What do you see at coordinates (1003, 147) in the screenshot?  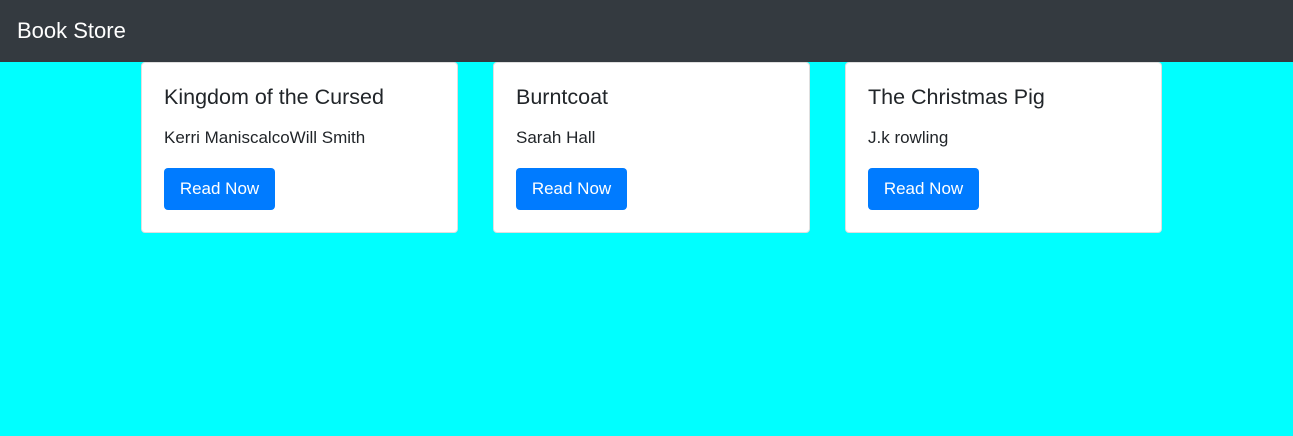 I see `book-card: The Christmas Pig J.k rowling Read Now` at bounding box center [1003, 147].